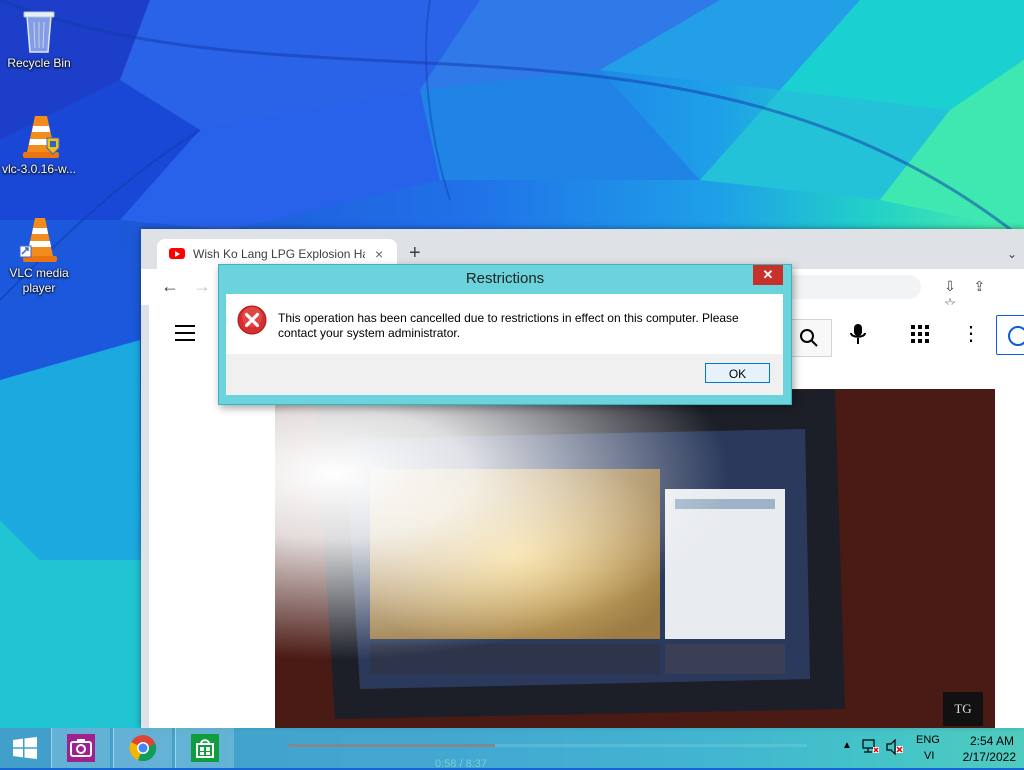  Describe the element at coordinates (170, 286) in the screenshot. I see `back-button: ←` at that location.